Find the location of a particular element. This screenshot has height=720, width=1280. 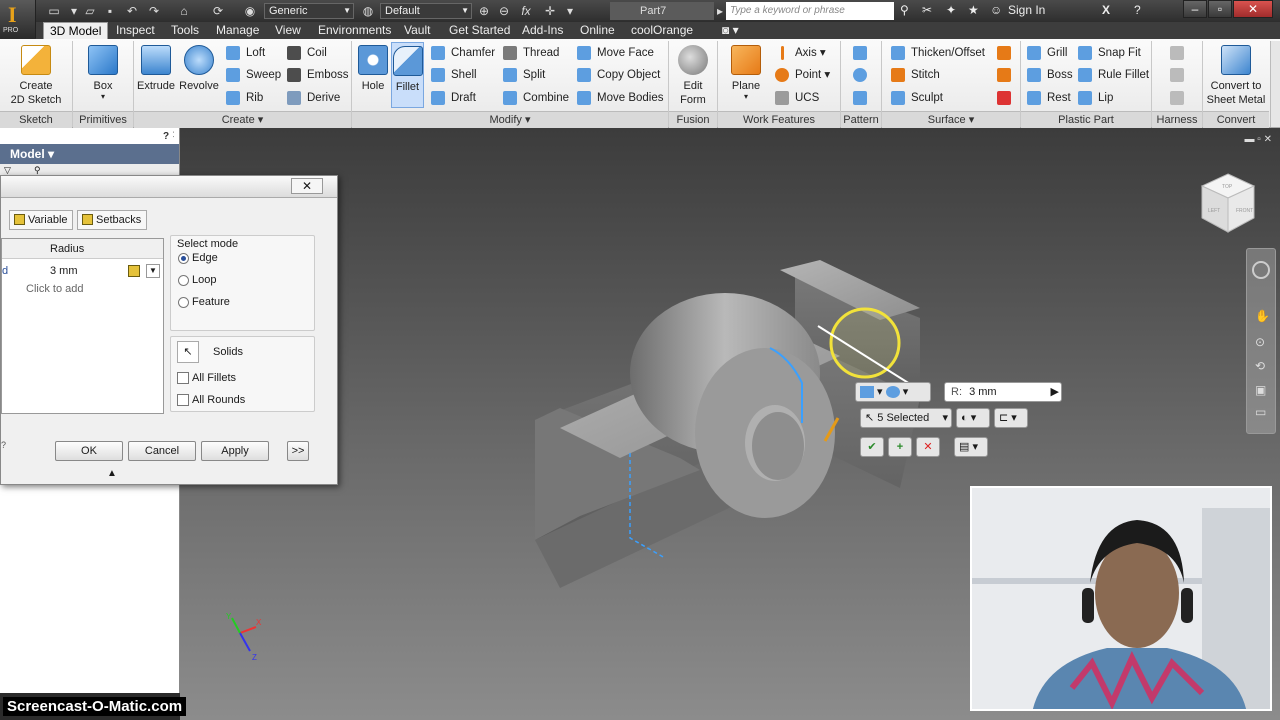

browser-help-icon: ? is located at coordinates (166, 137).